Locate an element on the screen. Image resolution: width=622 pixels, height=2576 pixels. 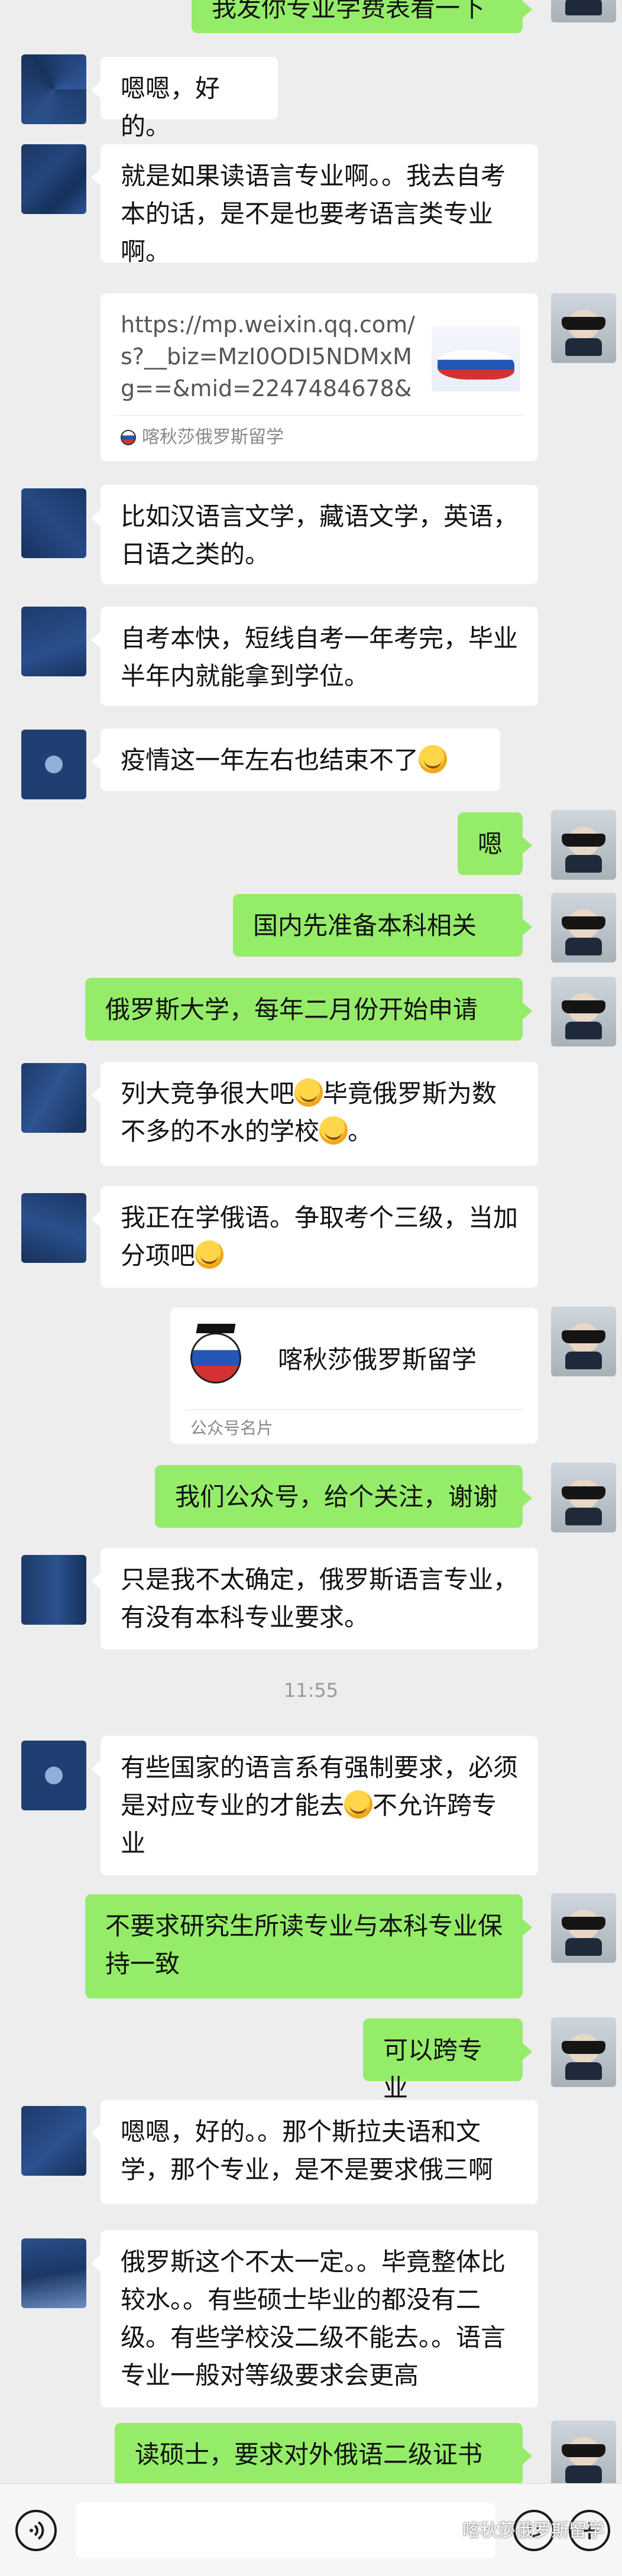
message-bubble-incoming: 就是如果读语言专业啊。。我去自考本的话，是不是也要考语言类专业啊。 is located at coordinates (314, 205).